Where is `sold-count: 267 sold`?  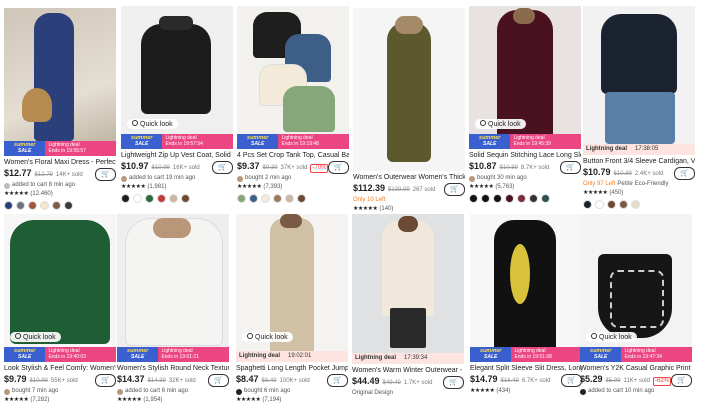
sold-count: 267 sold is located at coordinates (424, 190).